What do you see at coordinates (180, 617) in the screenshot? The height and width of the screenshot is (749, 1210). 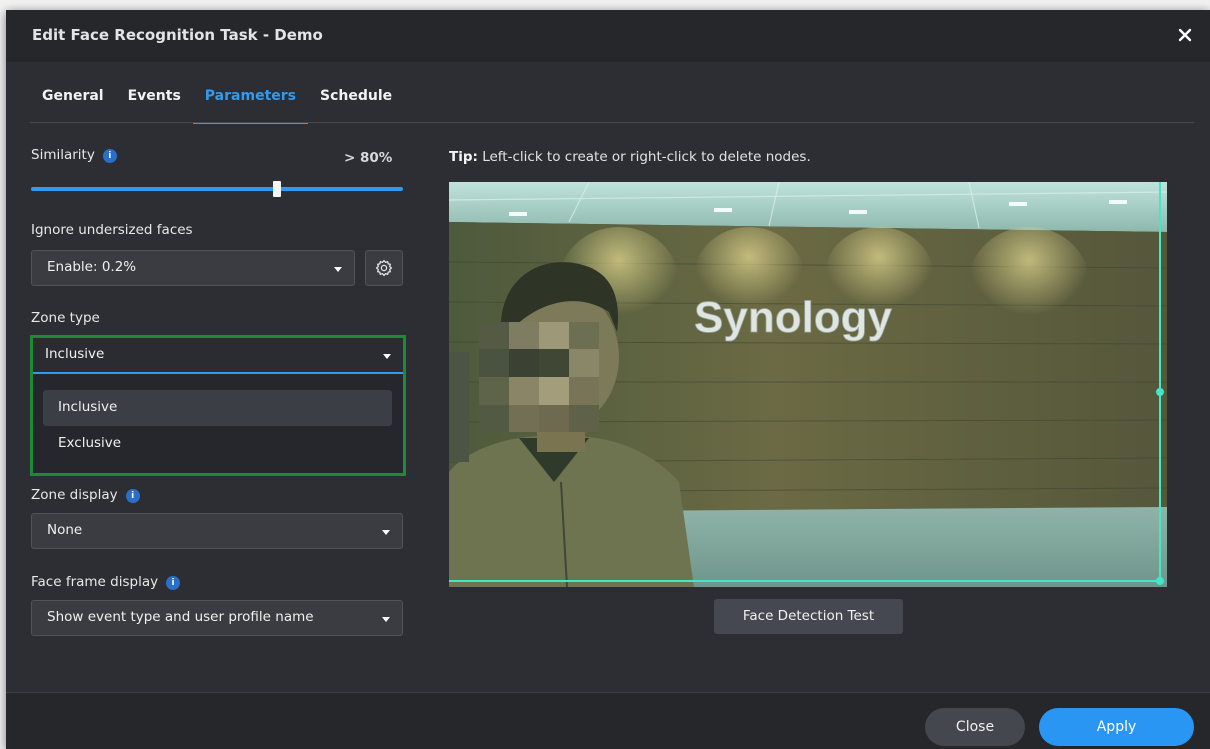 I see `face-frame-value: Show event type and user profile name` at bounding box center [180, 617].